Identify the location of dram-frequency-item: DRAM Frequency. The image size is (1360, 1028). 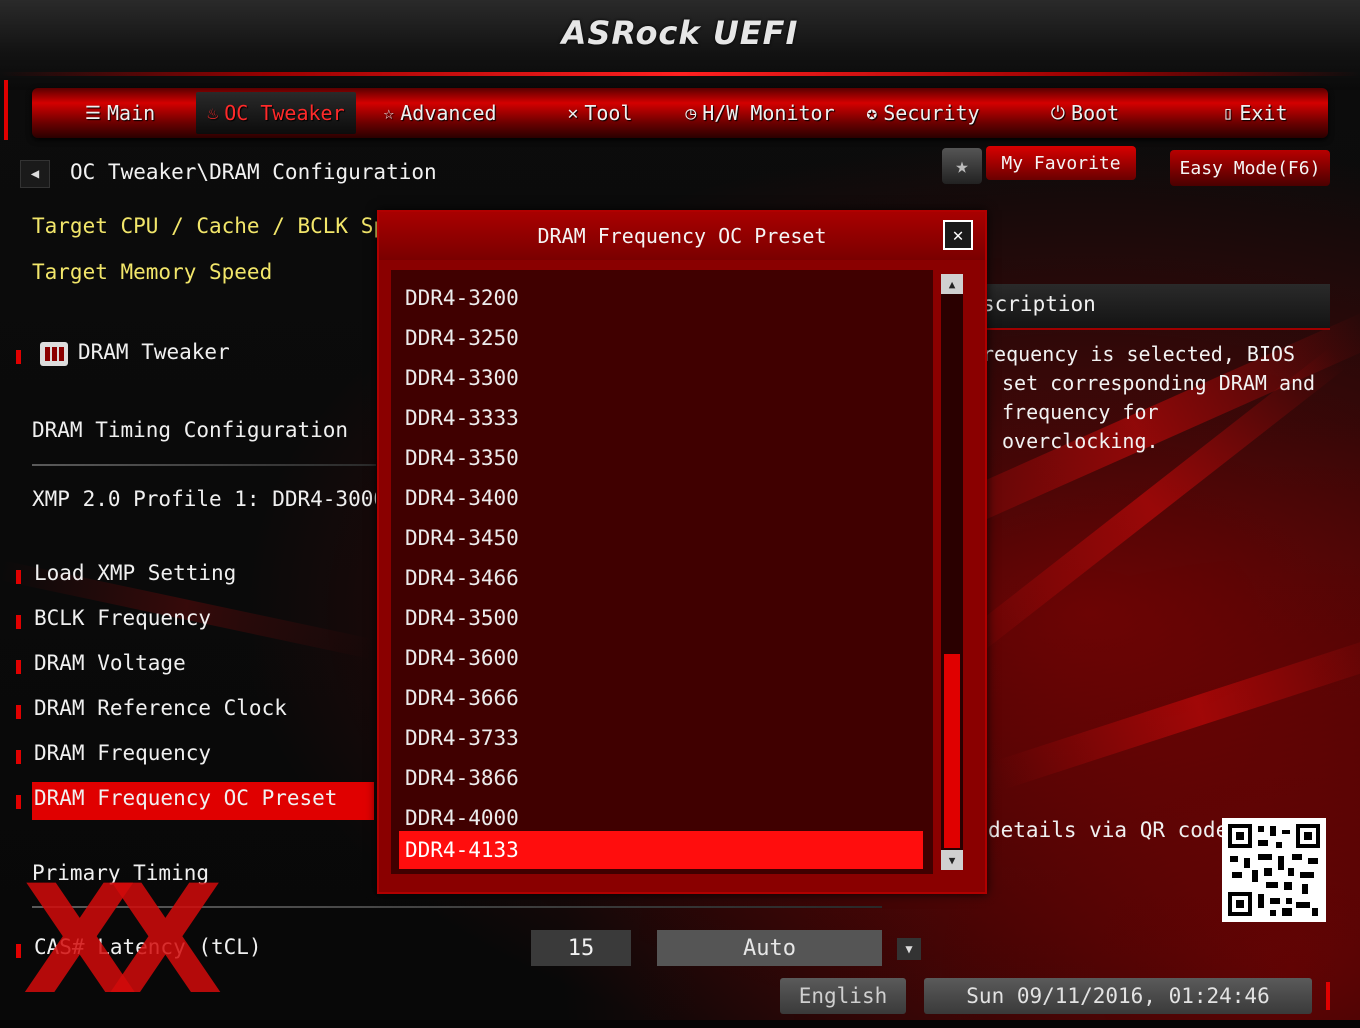
(122, 753).